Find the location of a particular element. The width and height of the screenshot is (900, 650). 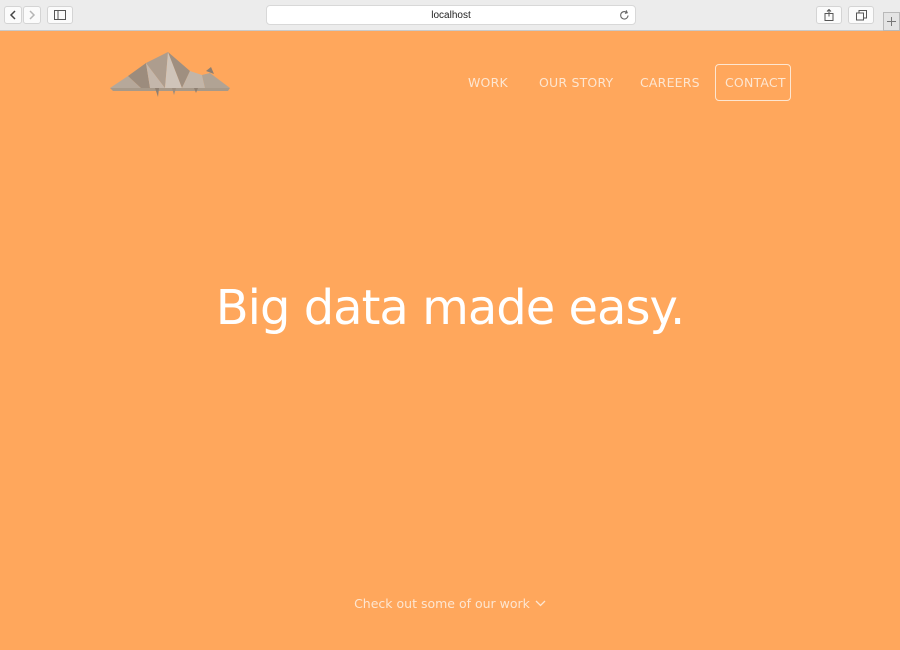

url-text: localhost is located at coordinates (451, 15).